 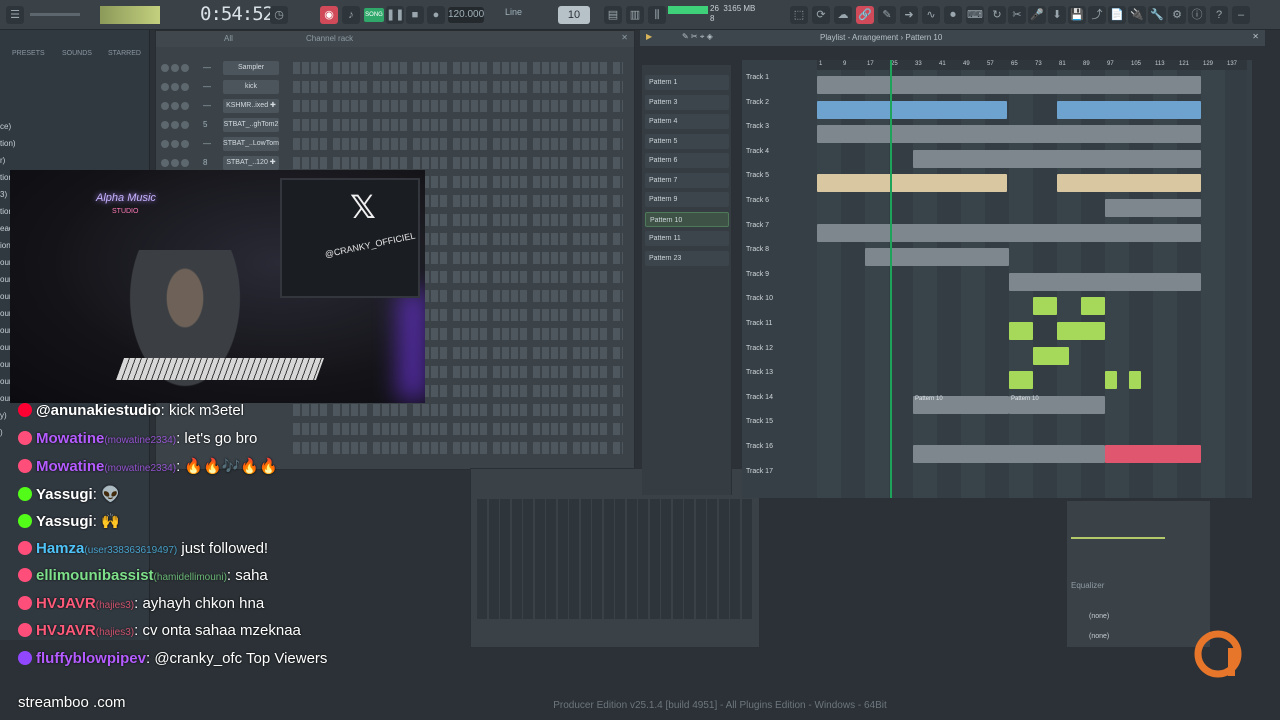 I want to click on channel-mixer-track: 8, so click(x=205, y=163).